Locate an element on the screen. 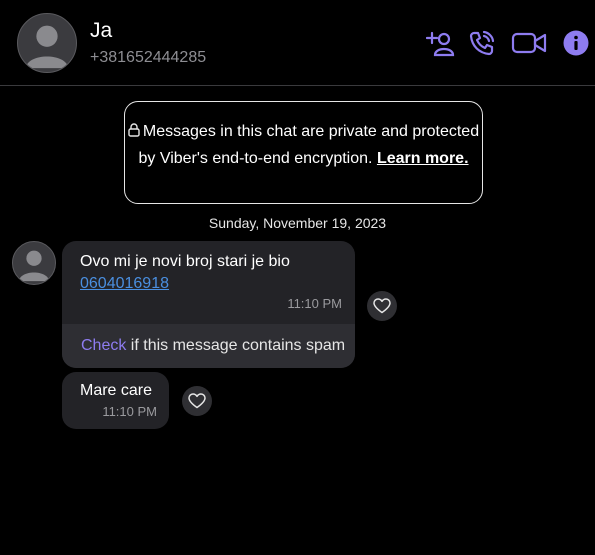  contact-avatar is located at coordinates (47, 43).